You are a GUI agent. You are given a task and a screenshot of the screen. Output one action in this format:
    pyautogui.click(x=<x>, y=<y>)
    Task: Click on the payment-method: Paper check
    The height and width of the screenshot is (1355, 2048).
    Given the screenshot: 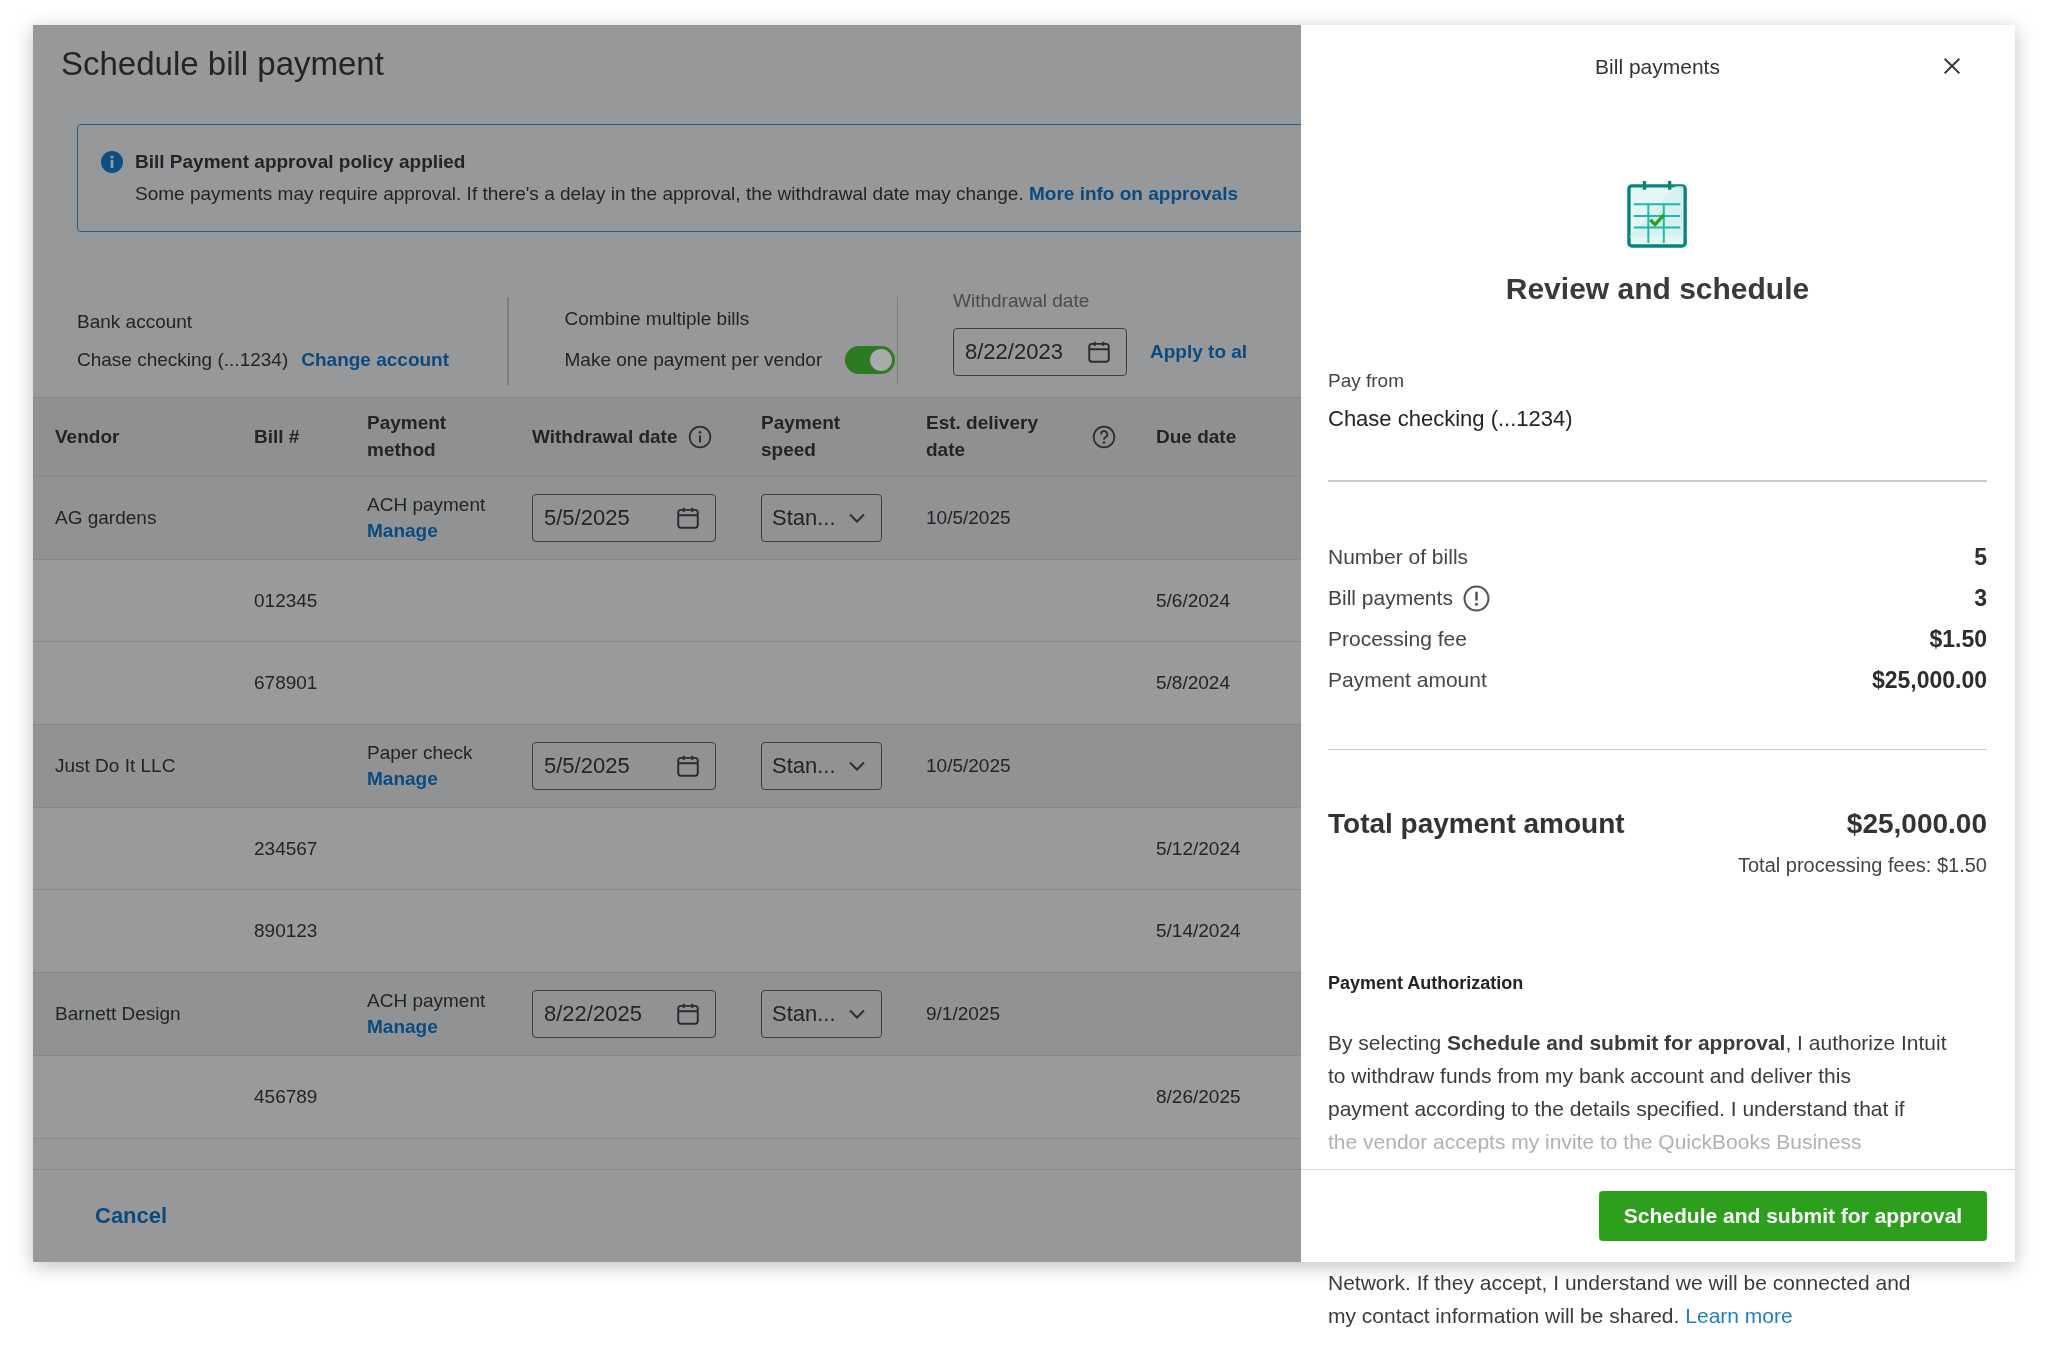 What is the action you would take?
    pyautogui.click(x=420, y=752)
    